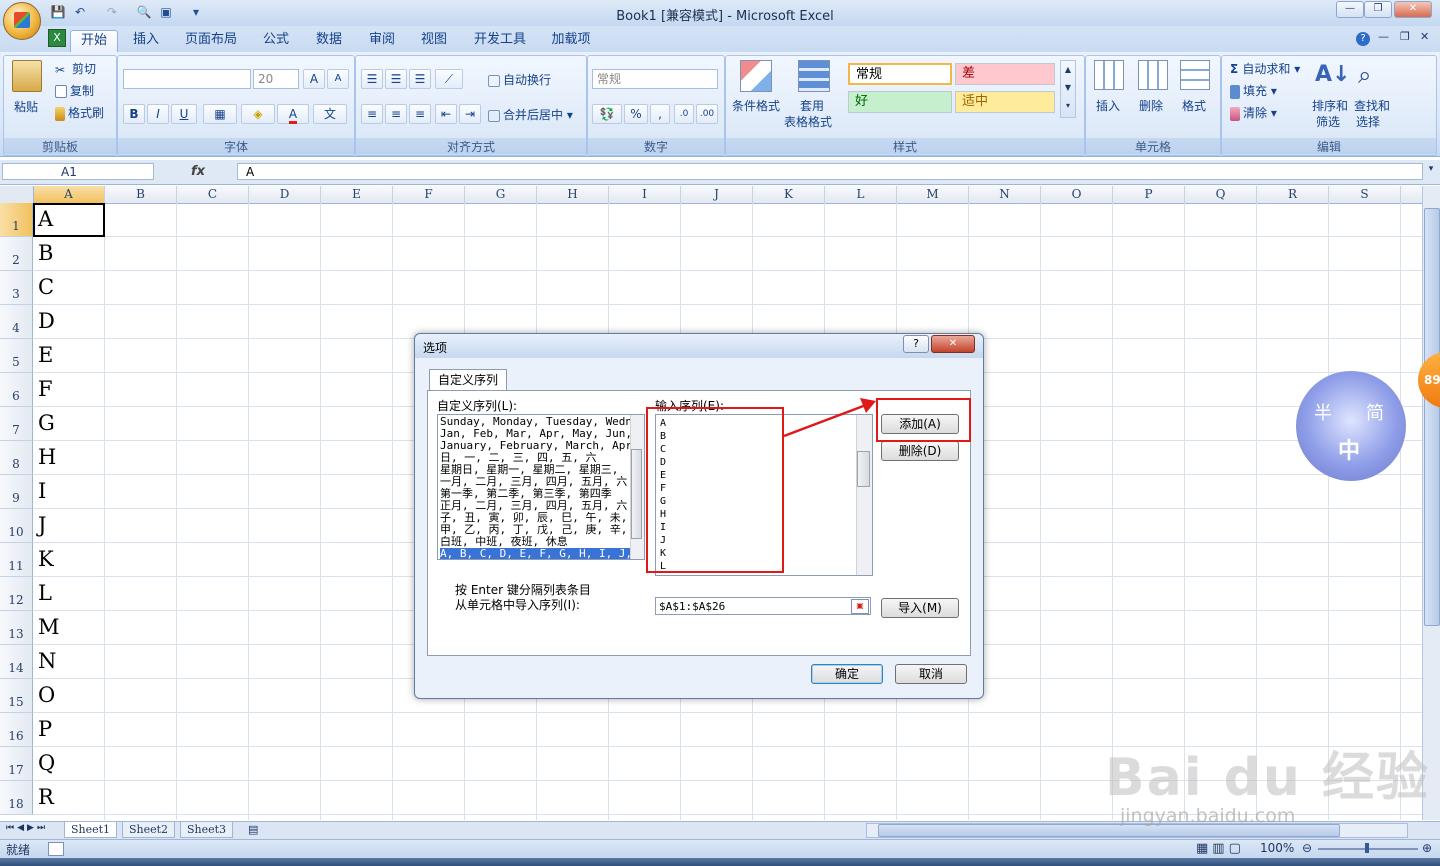 This screenshot has height=866, width=1440. I want to click on column-header: Q, so click(1221, 194).